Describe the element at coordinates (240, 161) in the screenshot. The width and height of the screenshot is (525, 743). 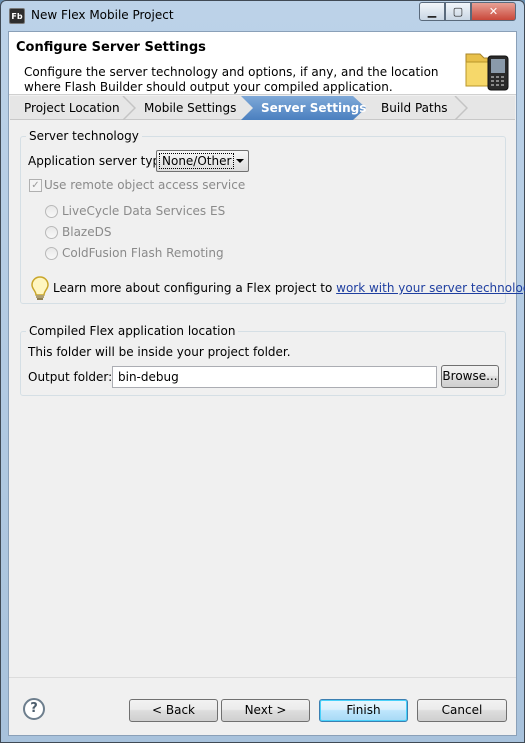
I see `chevron-down-icon` at that location.